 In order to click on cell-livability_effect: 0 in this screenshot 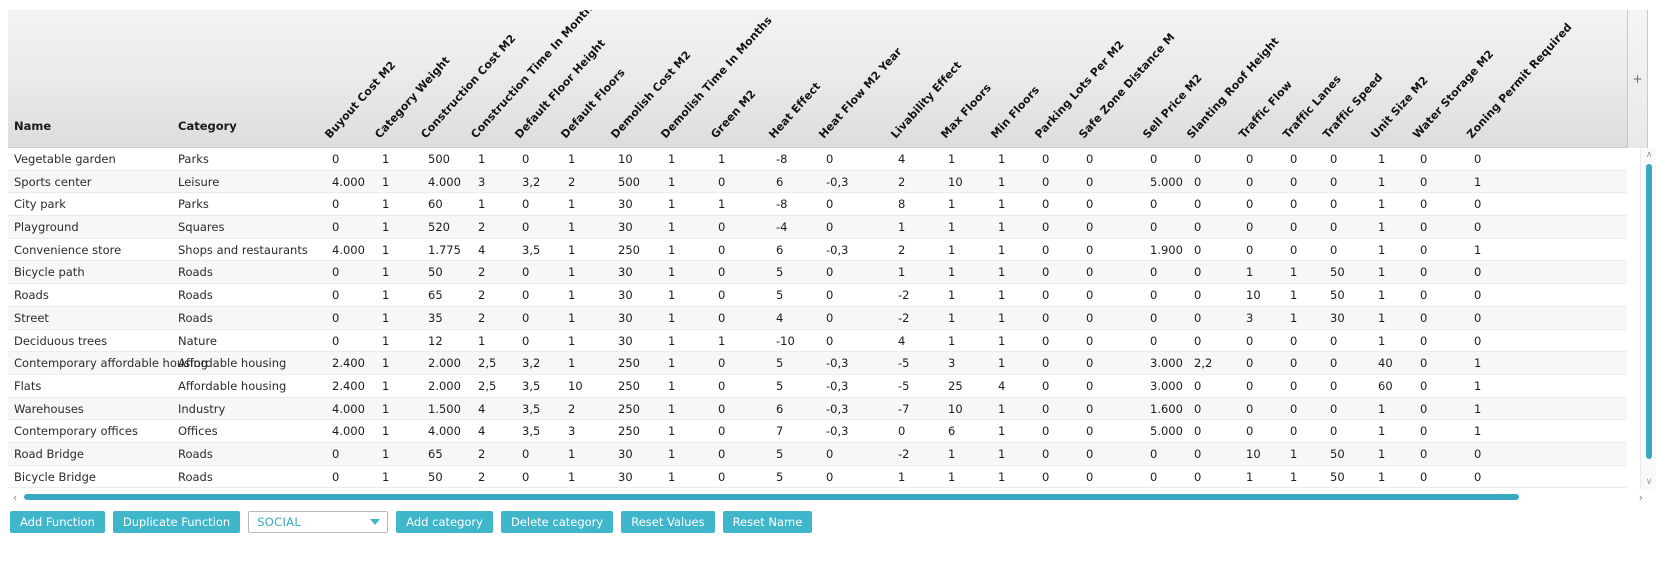, I will do `click(901, 431)`.